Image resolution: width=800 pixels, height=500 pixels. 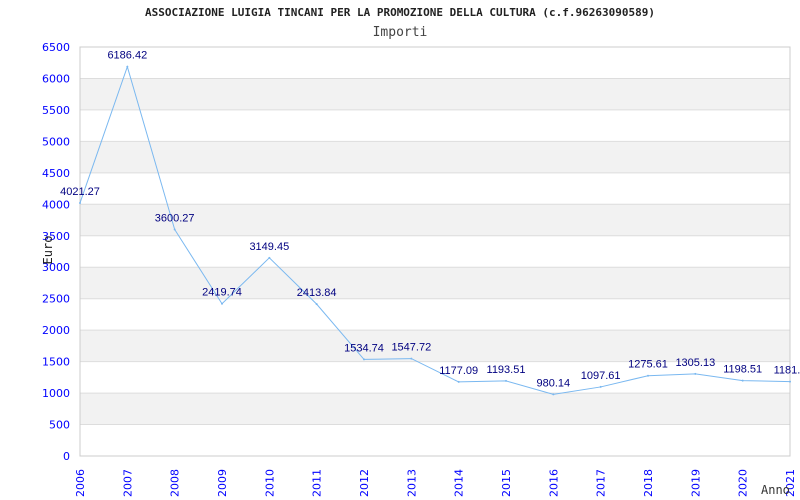 What do you see at coordinates (506, 370) in the screenshot?
I see `data-label: 1193.51` at bounding box center [506, 370].